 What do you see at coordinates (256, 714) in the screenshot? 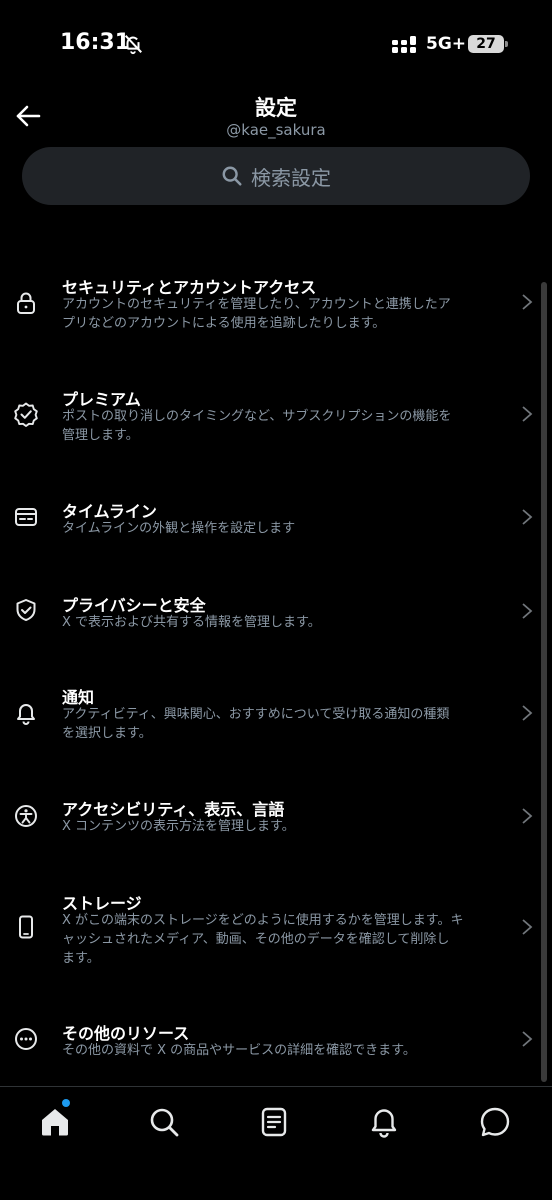
I see `description-line: アクティビティ、興味関心、おすすめについて受け取る通知の種類` at bounding box center [256, 714].